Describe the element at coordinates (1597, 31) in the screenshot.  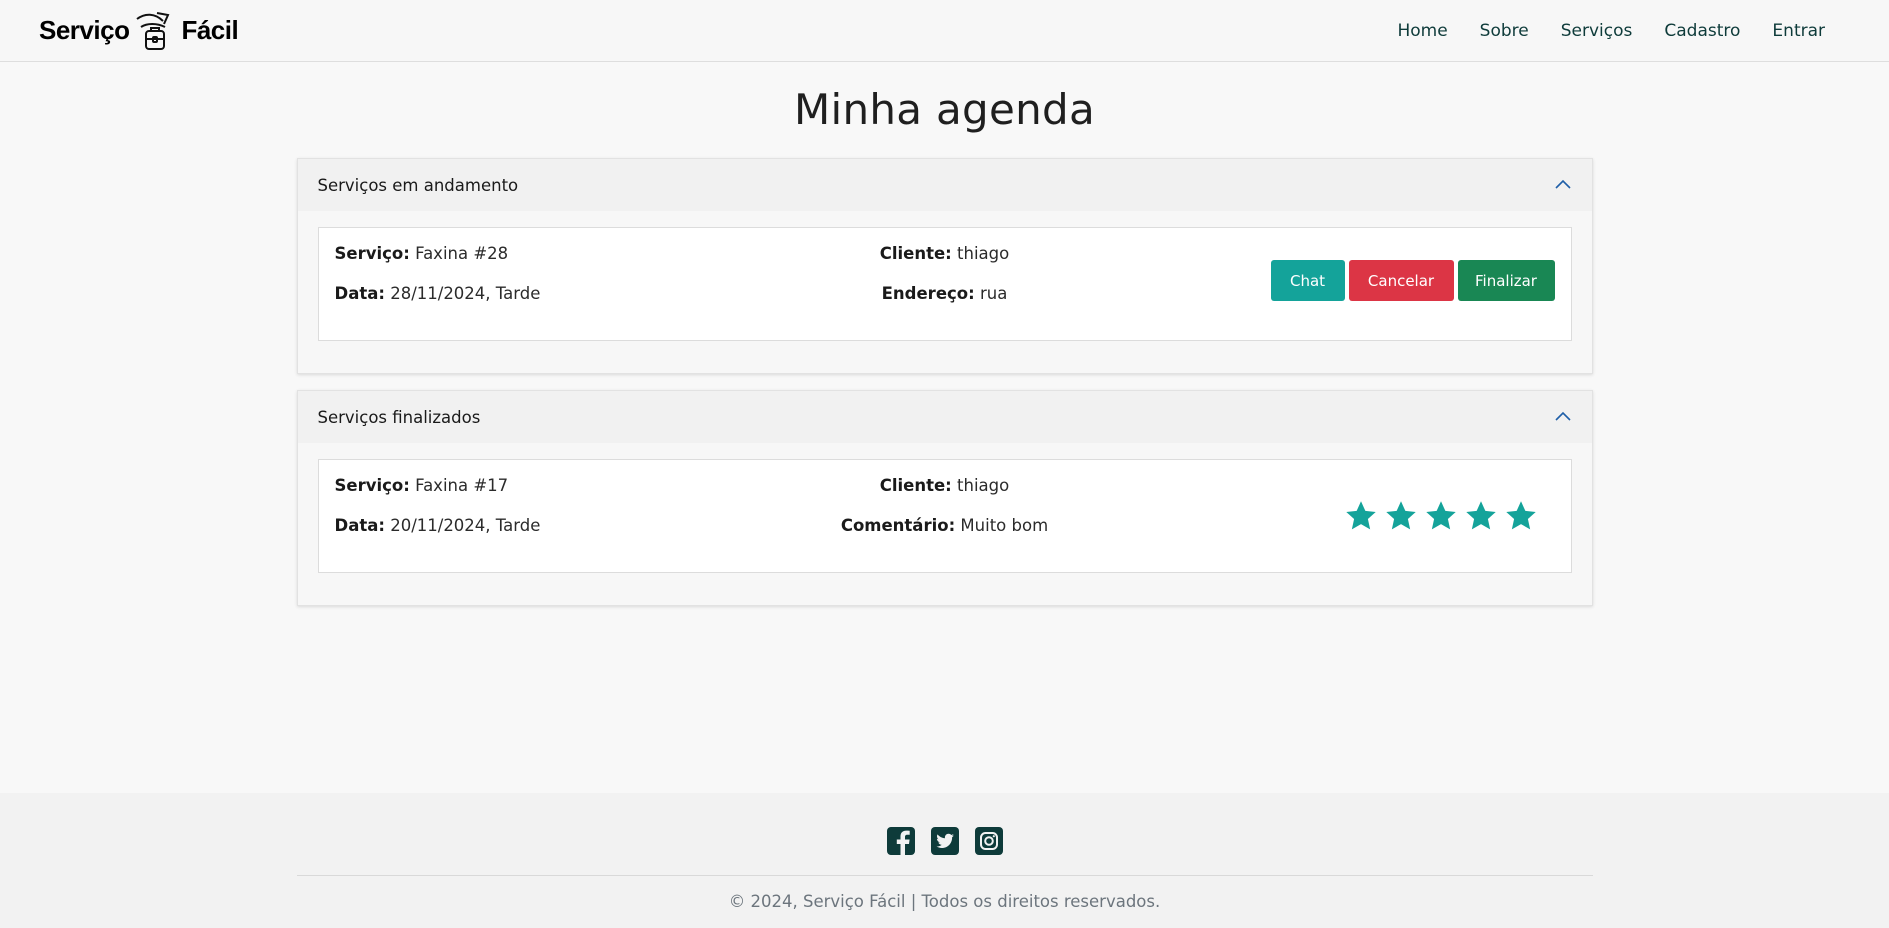
I see `nav-servicos-link: Serviços` at that location.